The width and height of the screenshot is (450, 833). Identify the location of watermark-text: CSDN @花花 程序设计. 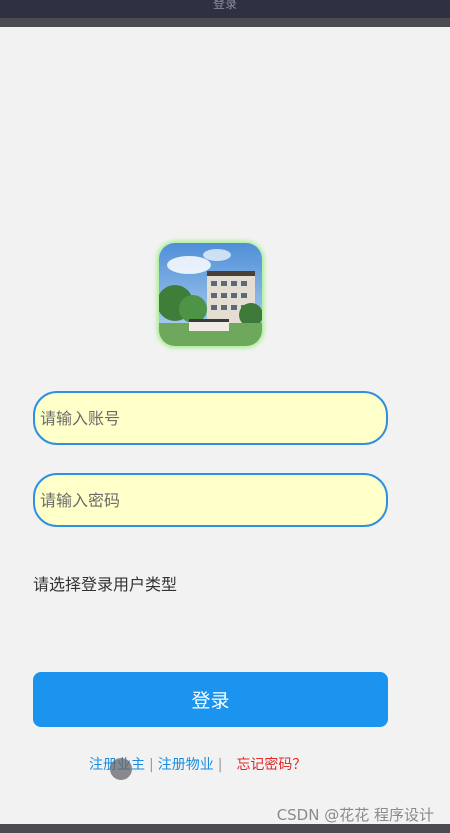
(355, 815).